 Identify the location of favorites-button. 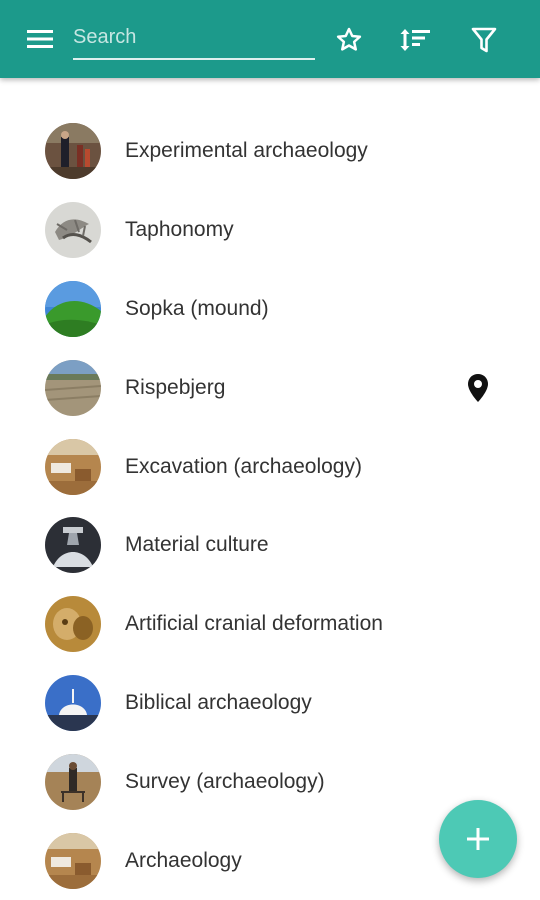
(349, 40).